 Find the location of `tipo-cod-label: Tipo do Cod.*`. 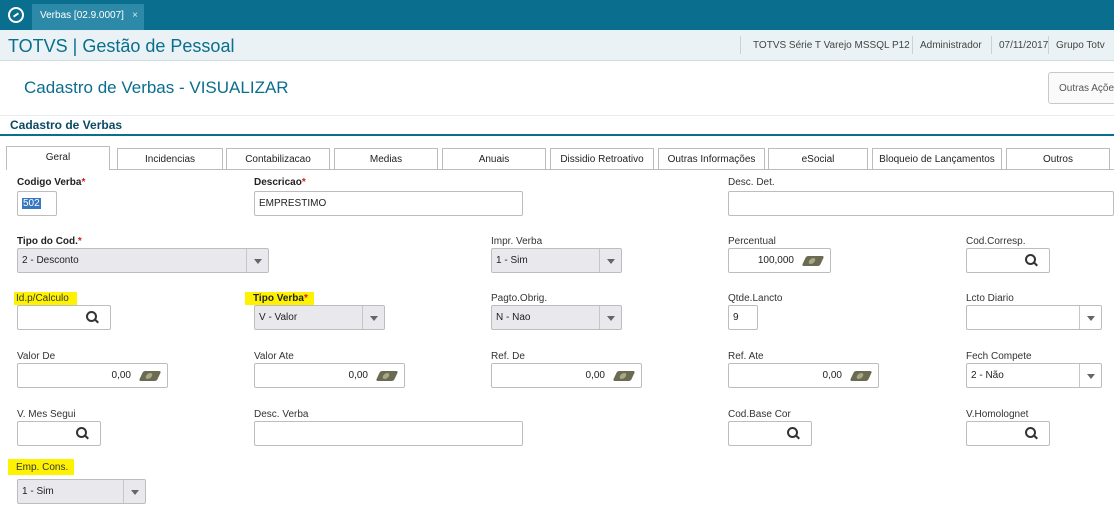

tipo-cod-label: Tipo do Cod.* is located at coordinates (49, 241).